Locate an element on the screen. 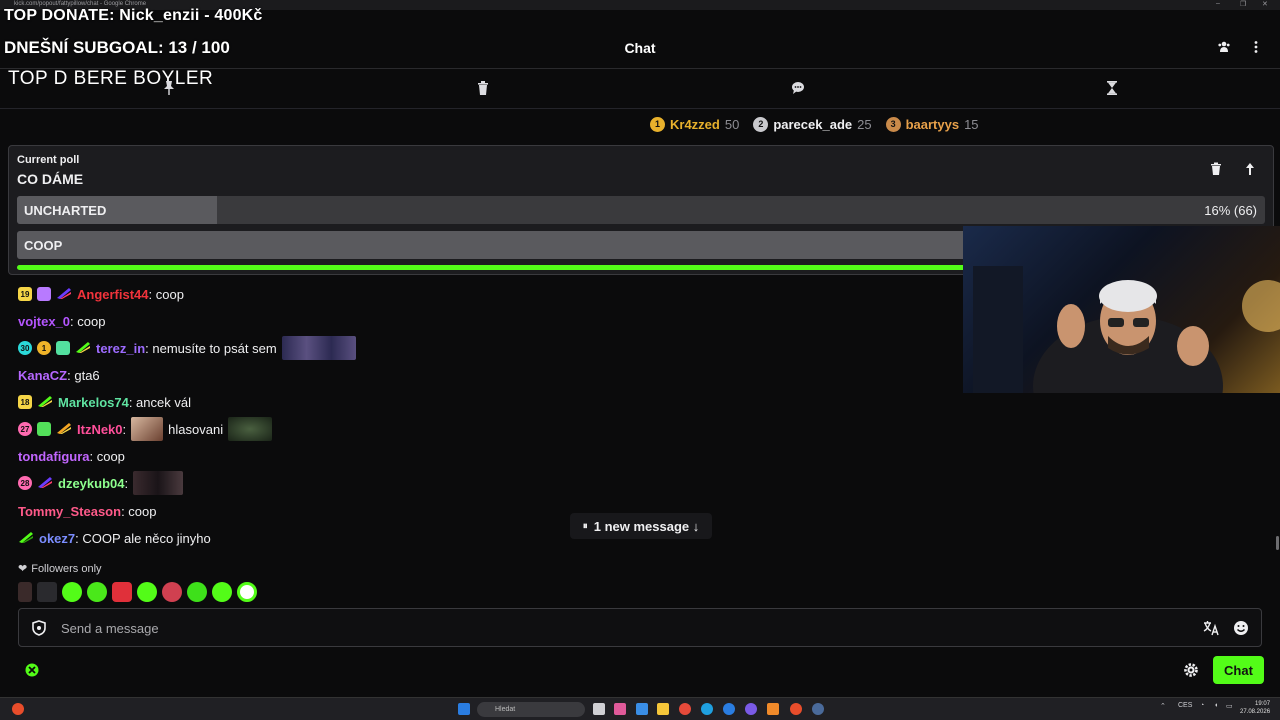  chat-message: 18 Markelos74: ancek vál is located at coordinates (104, 402).